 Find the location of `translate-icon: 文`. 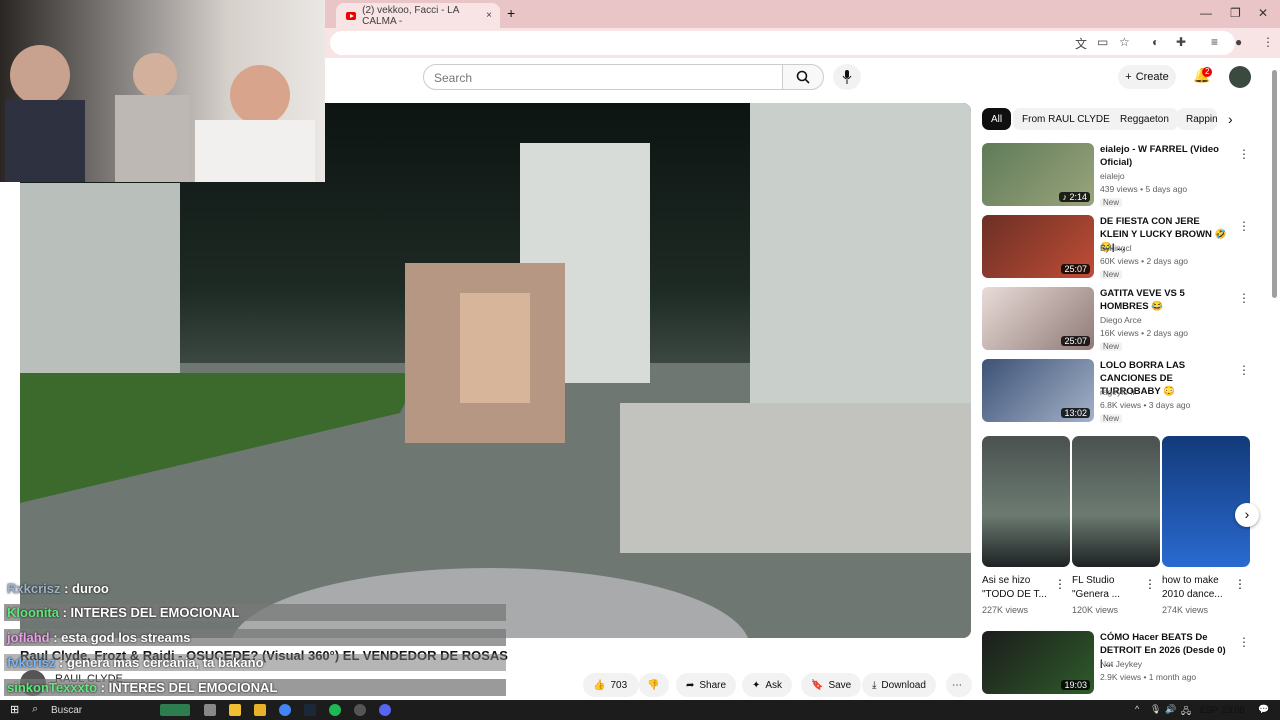

translate-icon: 文 is located at coordinates (1081, 43).